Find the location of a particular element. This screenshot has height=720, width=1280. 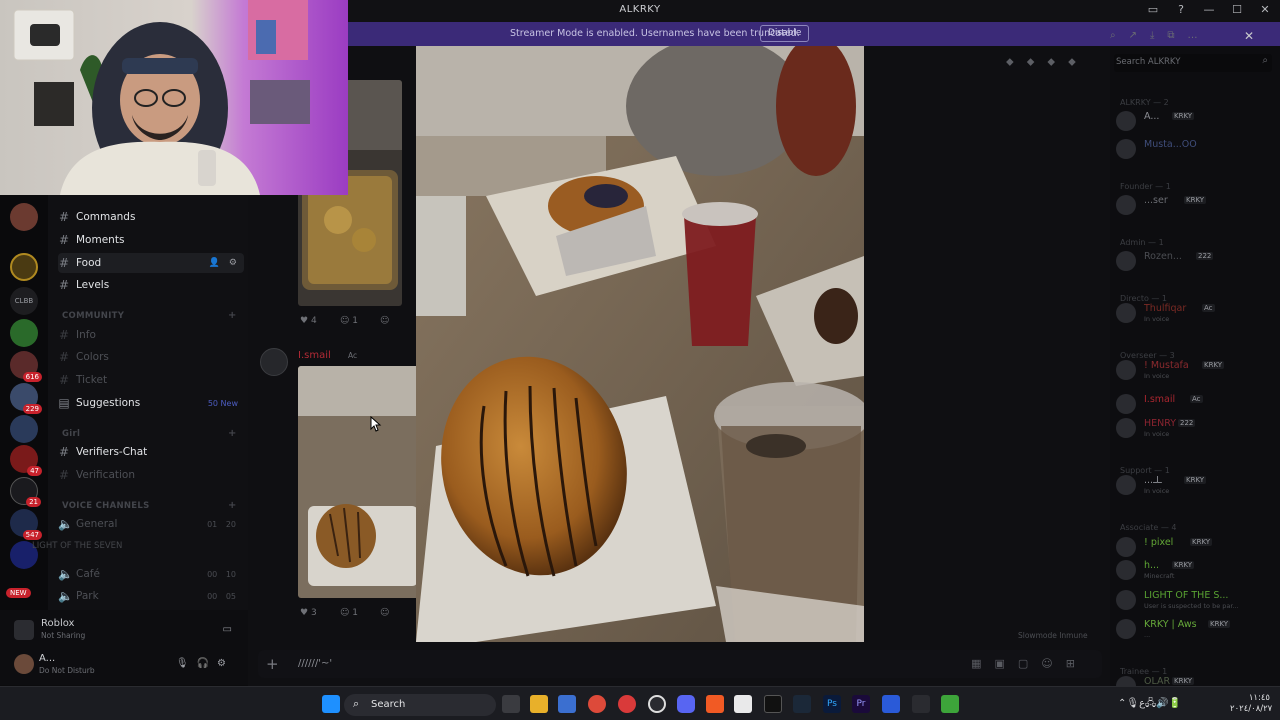

obs-icon is located at coordinates (657, 704).